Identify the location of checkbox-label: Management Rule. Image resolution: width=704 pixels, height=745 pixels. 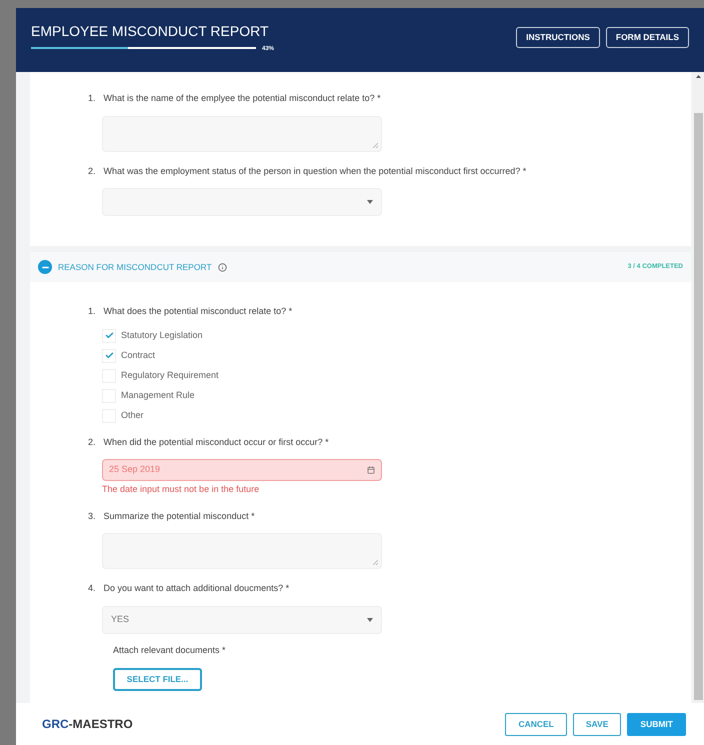
(158, 395).